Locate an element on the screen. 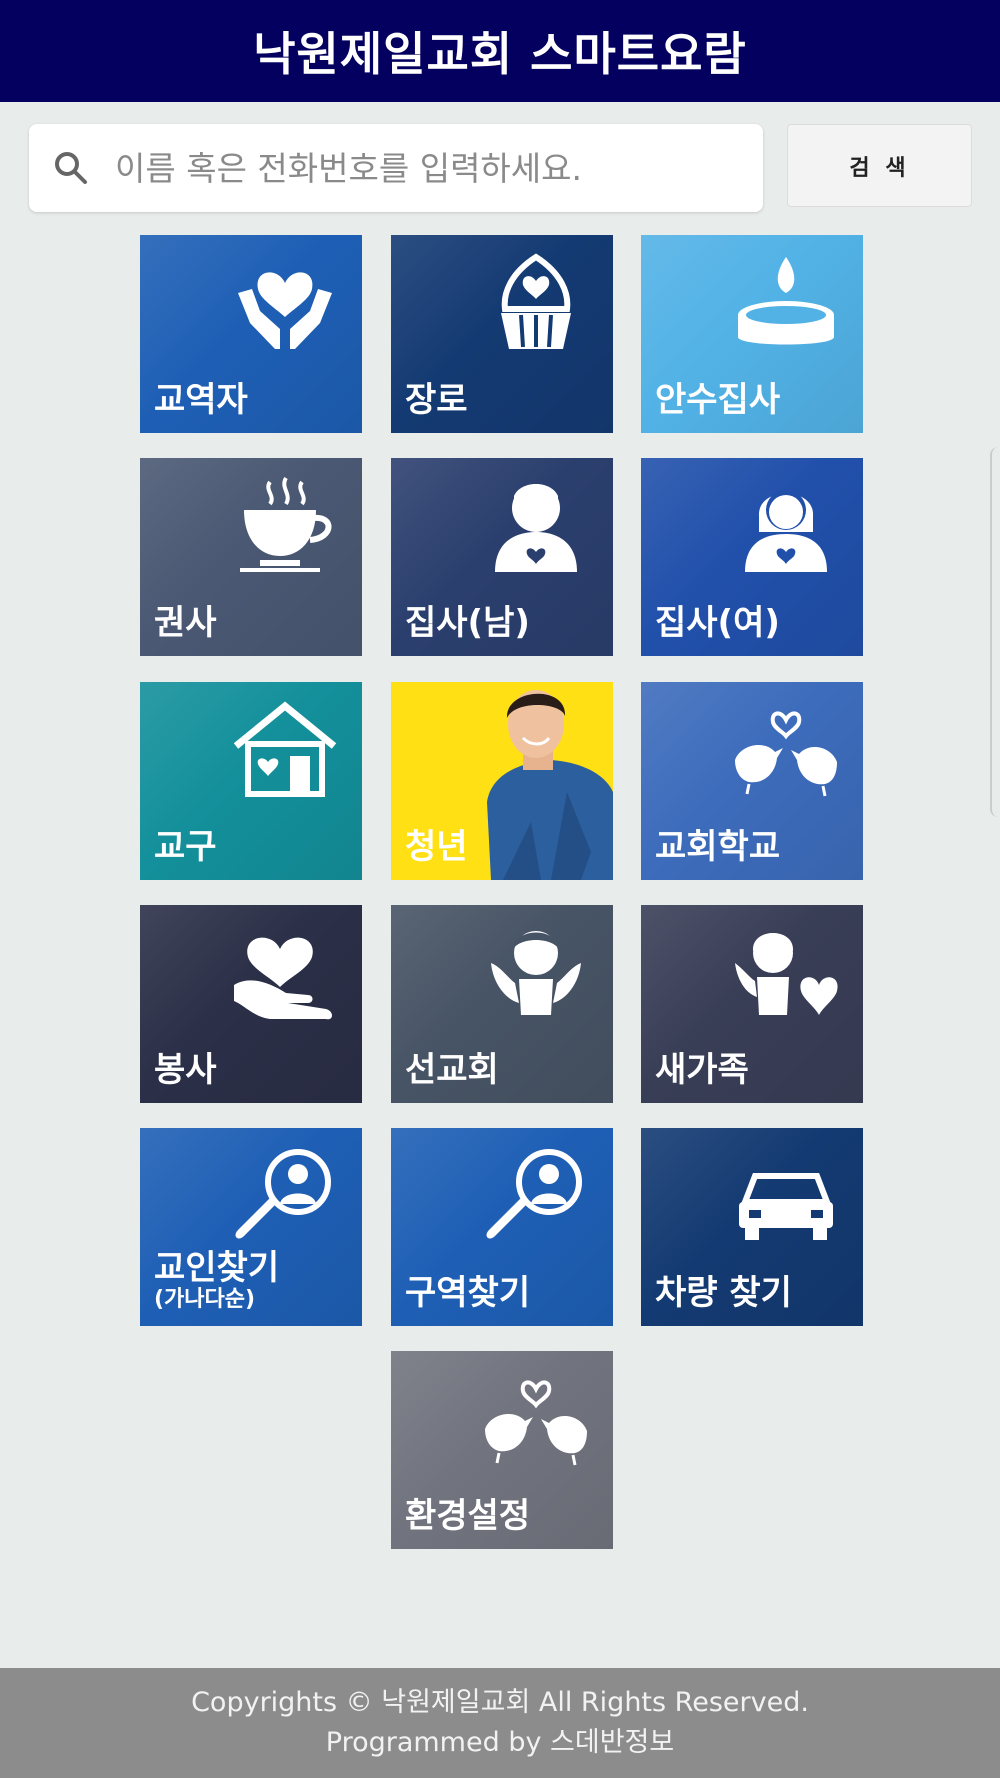 This screenshot has width=1000, height=1778. tile-deacons-male: 집사(남) is located at coordinates (502, 557).